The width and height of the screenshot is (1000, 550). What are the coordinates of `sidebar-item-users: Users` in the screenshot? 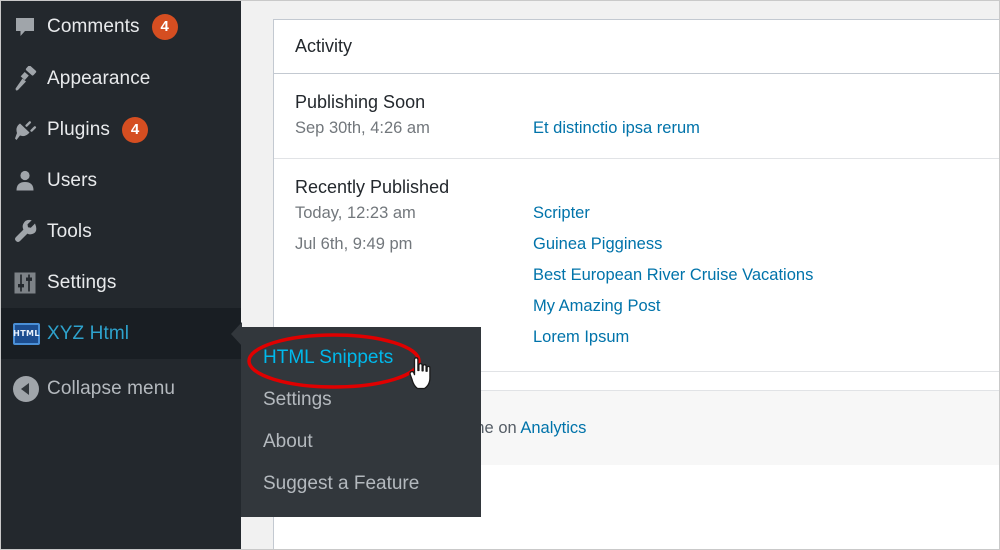 It's located at (121, 180).